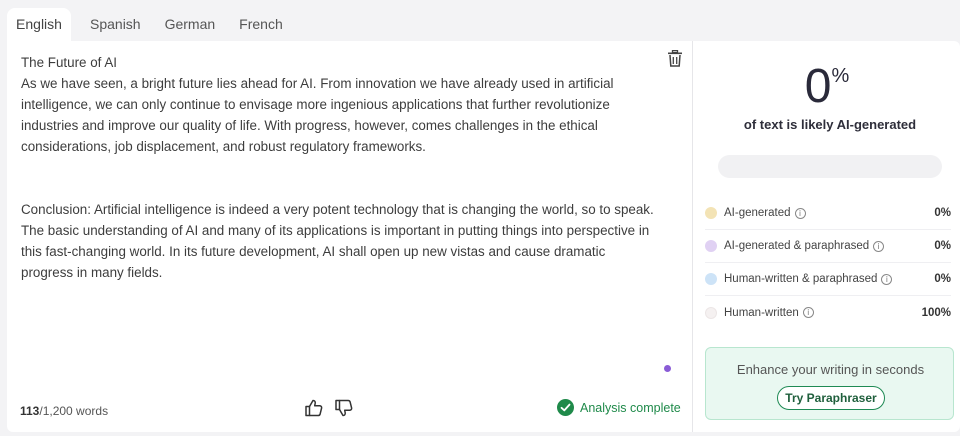  What do you see at coordinates (936, 312) in the screenshot?
I see `legend-value: 100%` at bounding box center [936, 312].